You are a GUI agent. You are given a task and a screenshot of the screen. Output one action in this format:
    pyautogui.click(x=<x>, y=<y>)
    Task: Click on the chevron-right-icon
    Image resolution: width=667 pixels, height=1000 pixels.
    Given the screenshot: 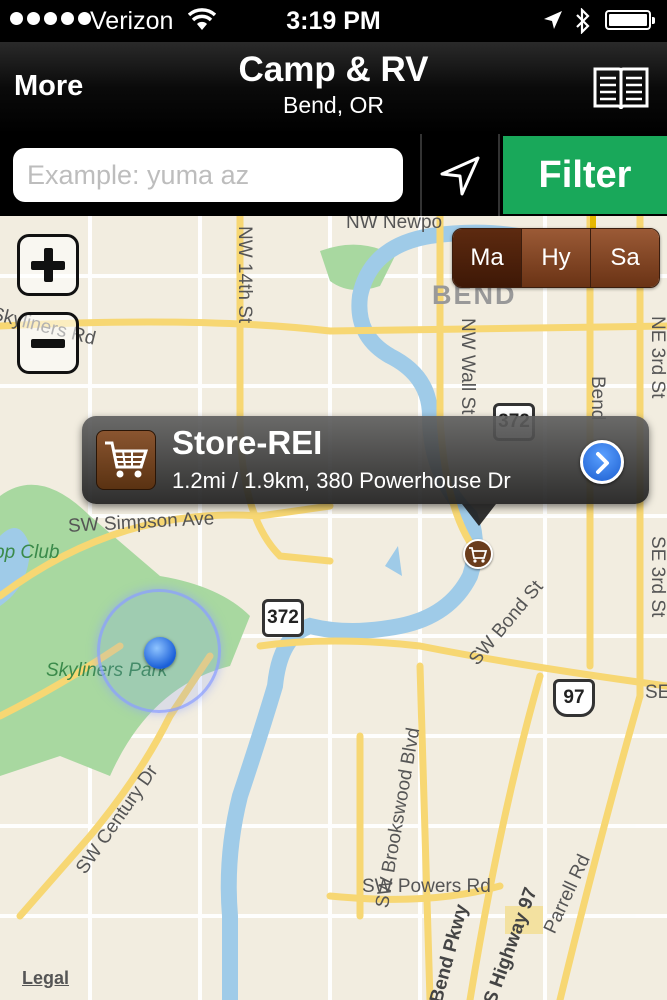 What is the action you would take?
    pyautogui.click(x=602, y=463)
    